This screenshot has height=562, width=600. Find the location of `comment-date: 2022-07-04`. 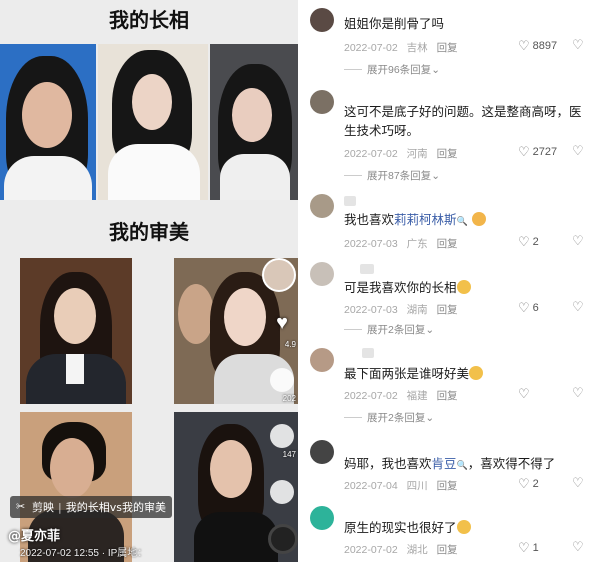

comment-date: 2022-07-04 is located at coordinates (371, 486).